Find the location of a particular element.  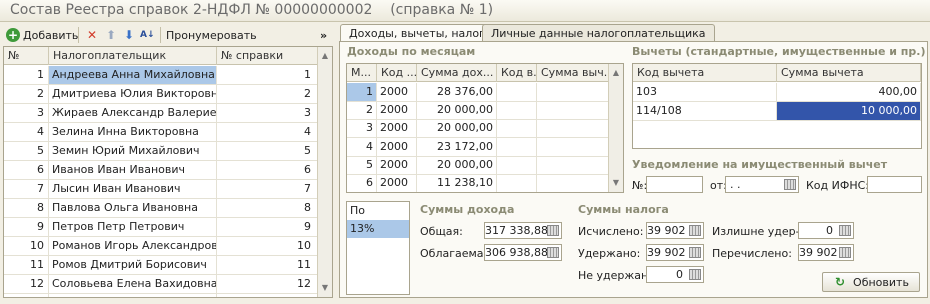

tax-not-withheld-field: 0 is located at coordinates (675, 274).